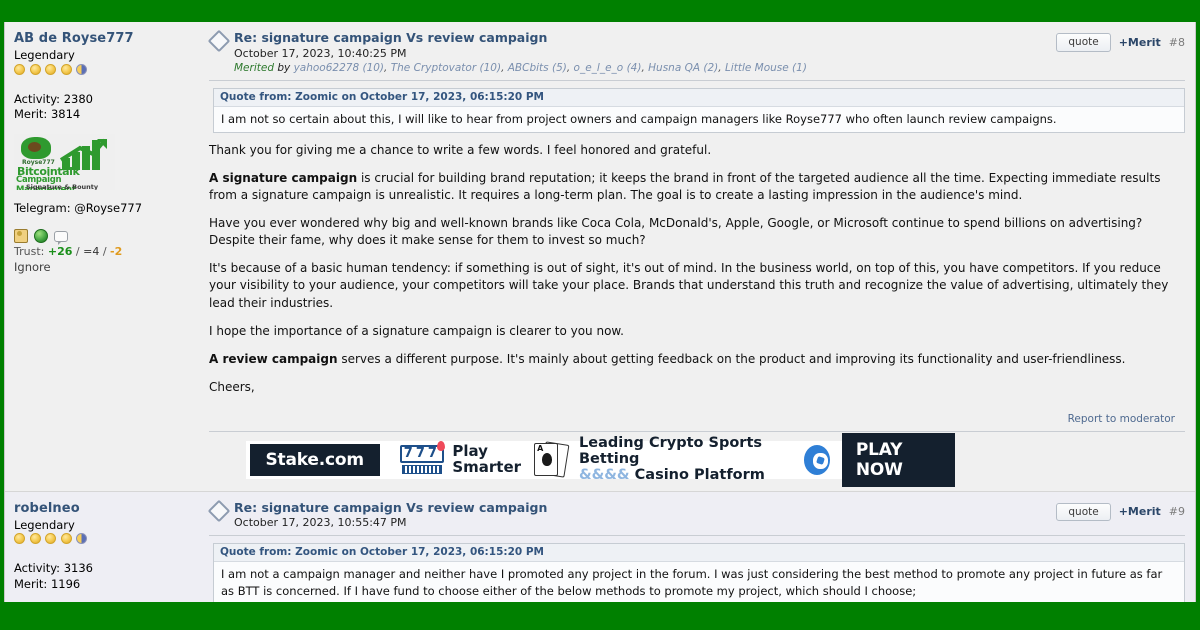  What do you see at coordinates (600, 616) in the screenshot?
I see `bottom-green-bar` at bounding box center [600, 616].